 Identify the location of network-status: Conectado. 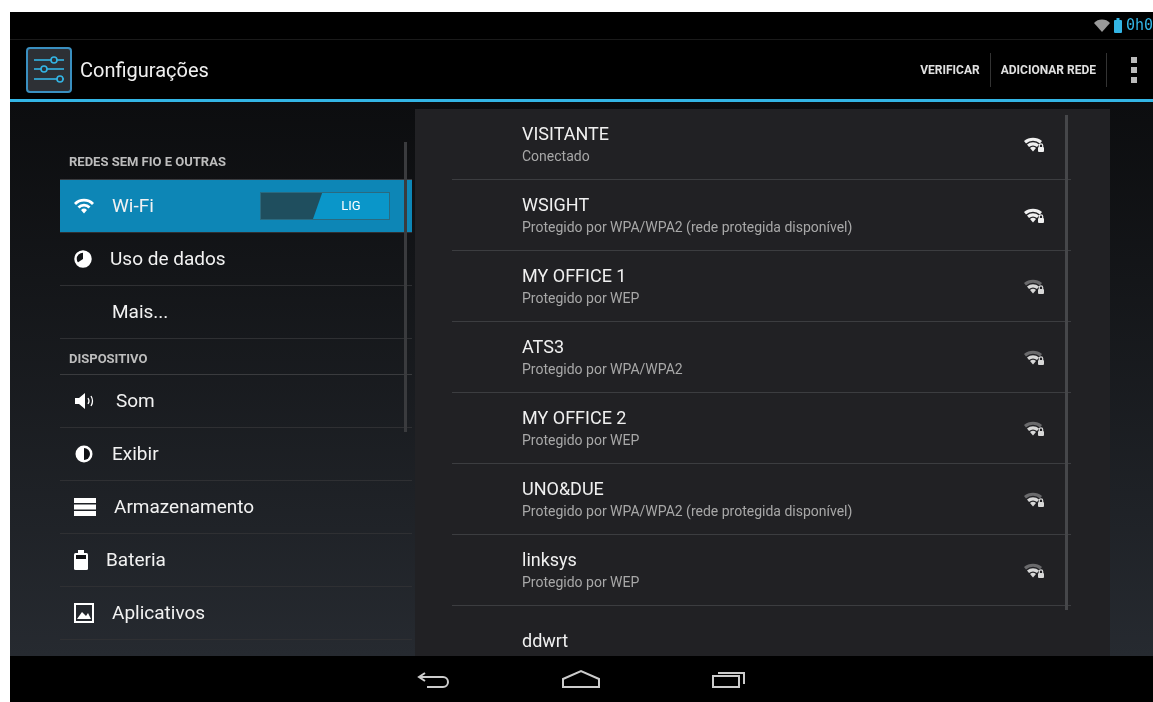
(556, 156).